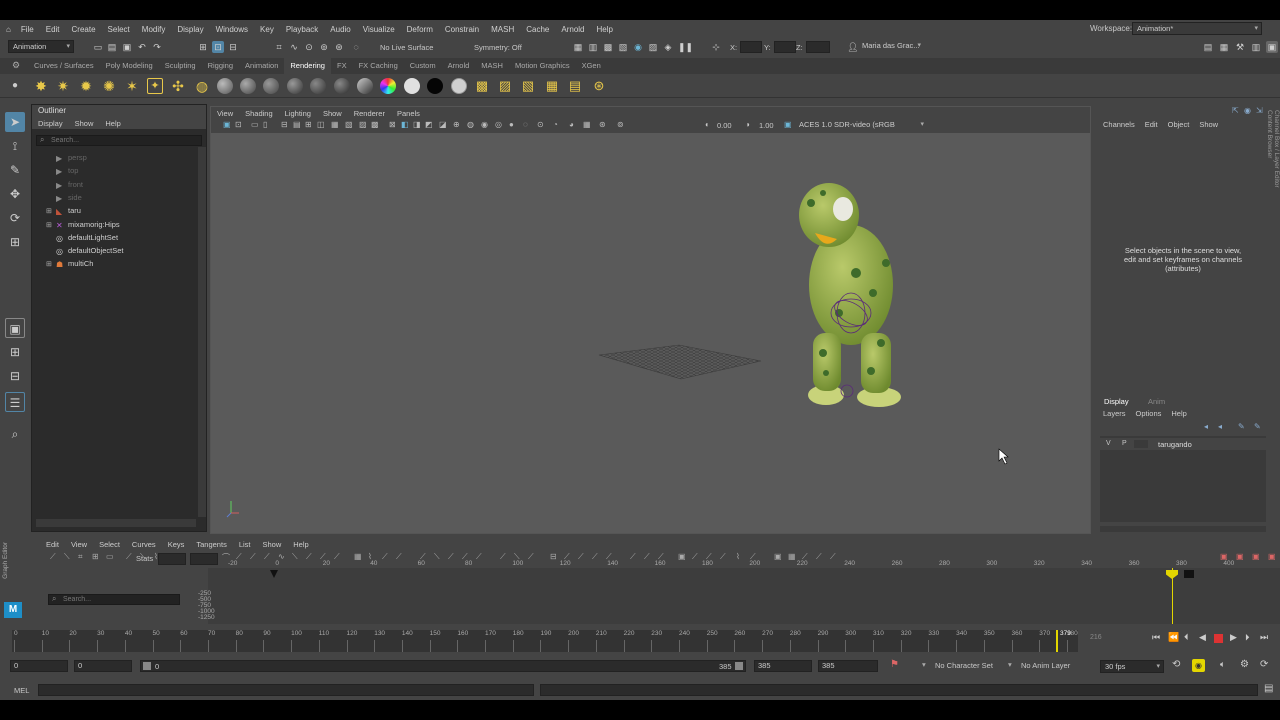 The width and height of the screenshot is (1280, 720). What do you see at coordinates (127, 47) in the screenshot?
I see `save-scene-icon: ▣` at bounding box center [127, 47].